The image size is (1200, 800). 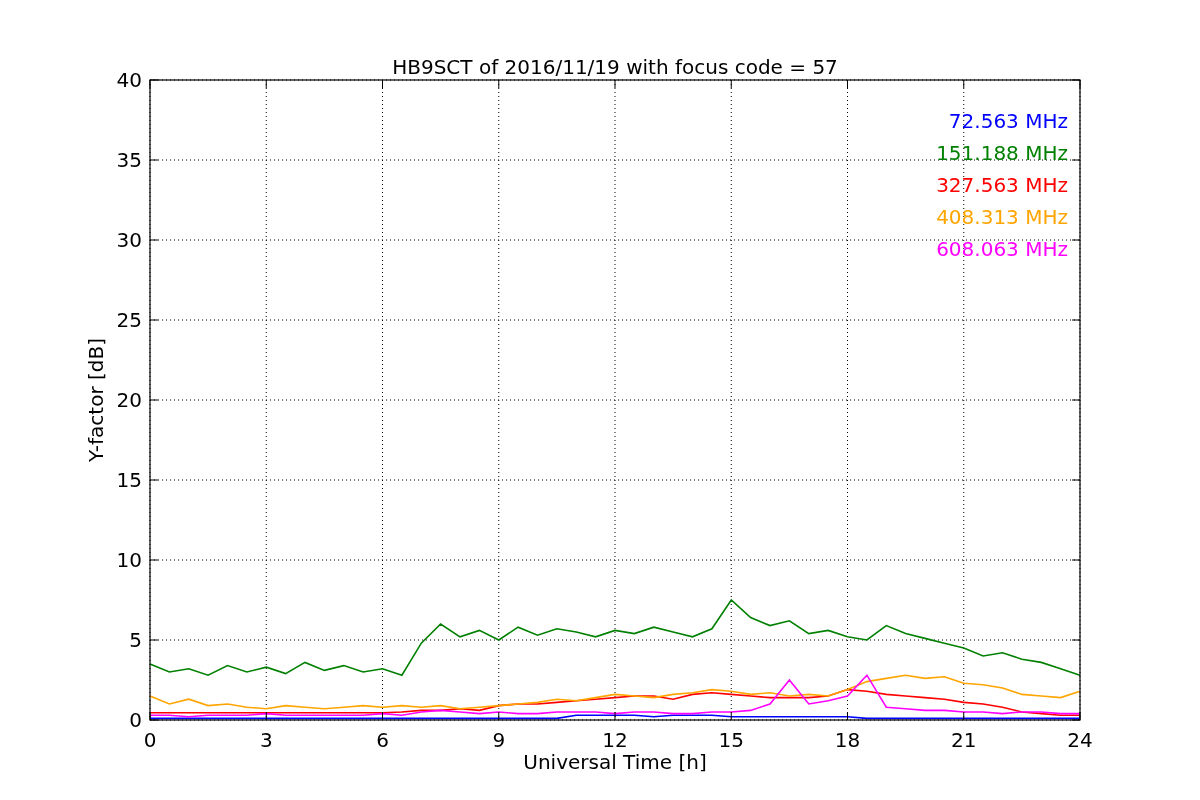 I want to click on tick-label: 12, so click(x=615, y=740).